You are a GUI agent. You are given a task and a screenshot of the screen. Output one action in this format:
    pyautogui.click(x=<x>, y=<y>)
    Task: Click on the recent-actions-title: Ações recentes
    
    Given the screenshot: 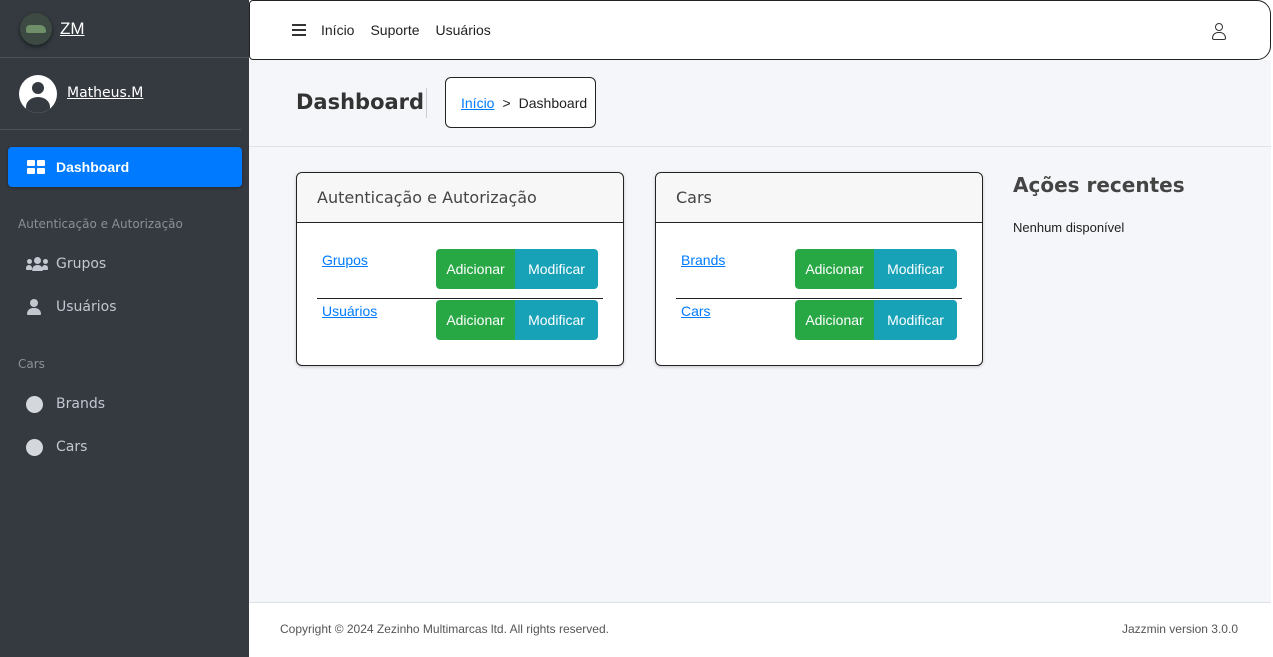 What is the action you would take?
    pyautogui.click(x=1099, y=185)
    